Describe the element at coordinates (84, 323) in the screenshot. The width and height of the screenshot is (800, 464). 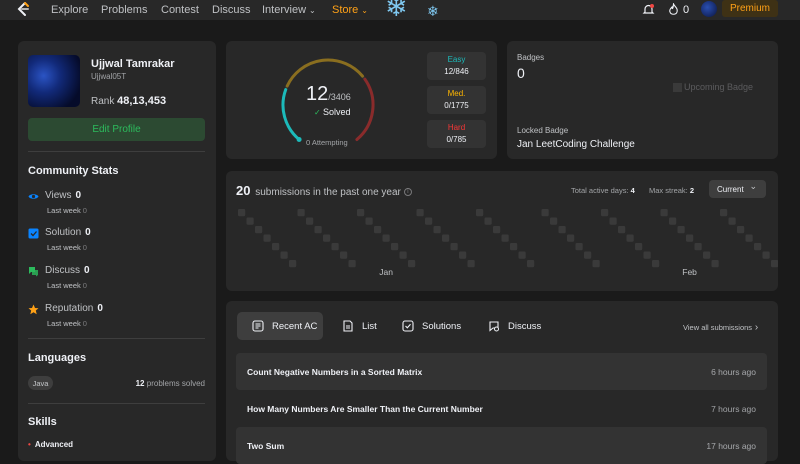
I see `stat-sub-value: 0` at that location.